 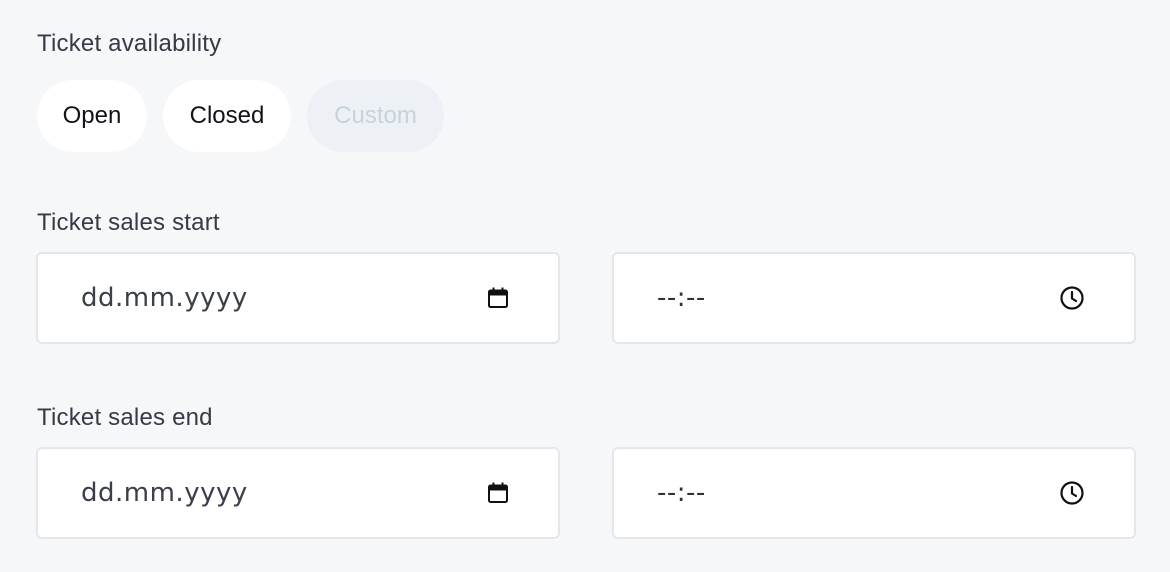 What do you see at coordinates (375, 116) in the screenshot?
I see `custom-option-button: Custom` at bounding box center [375, 116].